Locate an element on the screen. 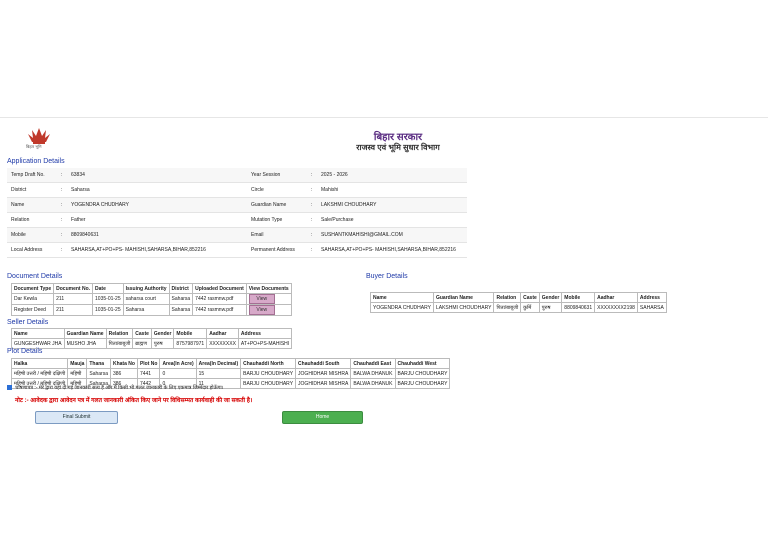 The height and width of the screenshot is (543, 768). table-cell: 211 is located at coordinates (73, 310).